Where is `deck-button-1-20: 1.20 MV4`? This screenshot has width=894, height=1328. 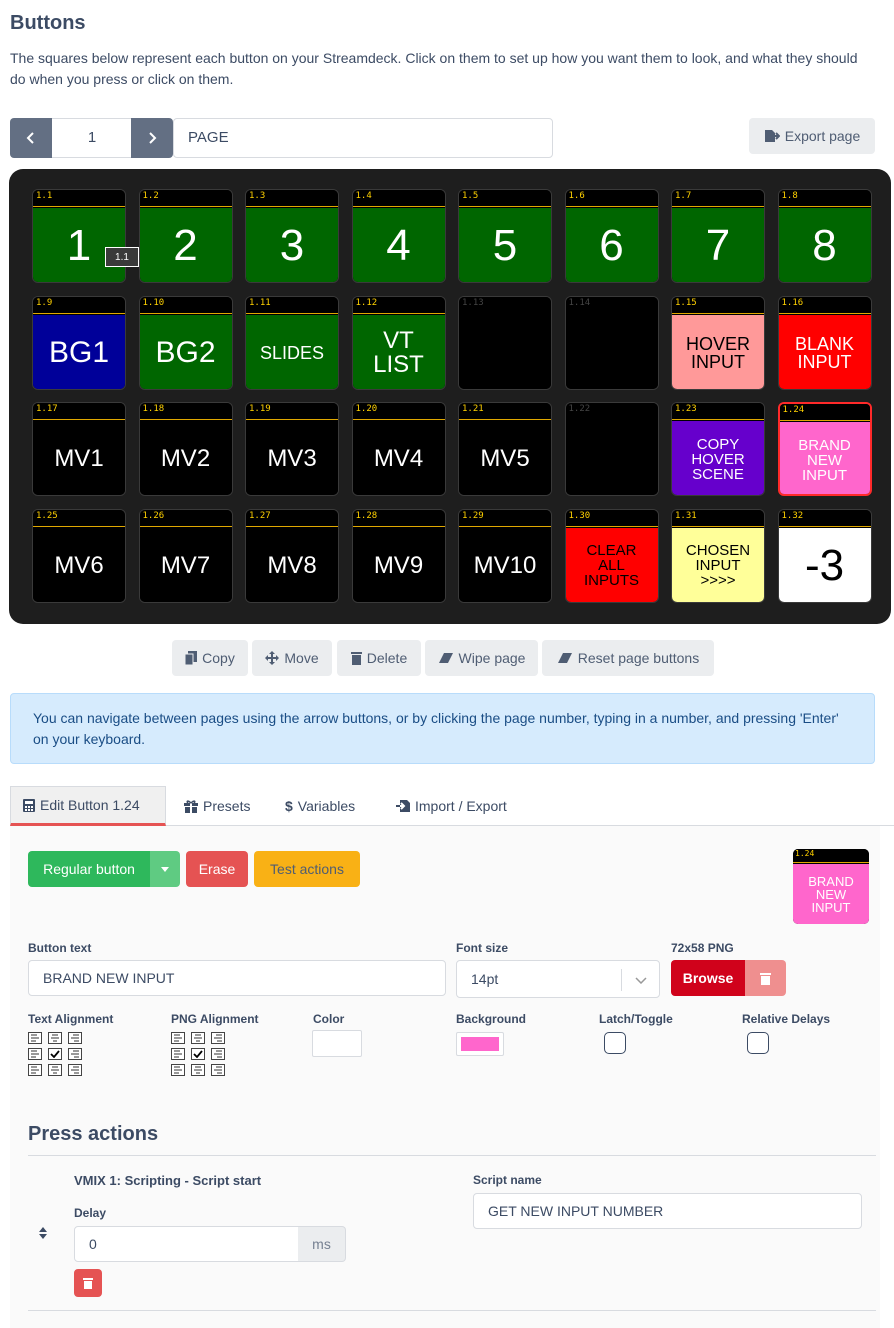
deck-button-1-20: 1.20 MV4 is located at coordinates (398, 449).